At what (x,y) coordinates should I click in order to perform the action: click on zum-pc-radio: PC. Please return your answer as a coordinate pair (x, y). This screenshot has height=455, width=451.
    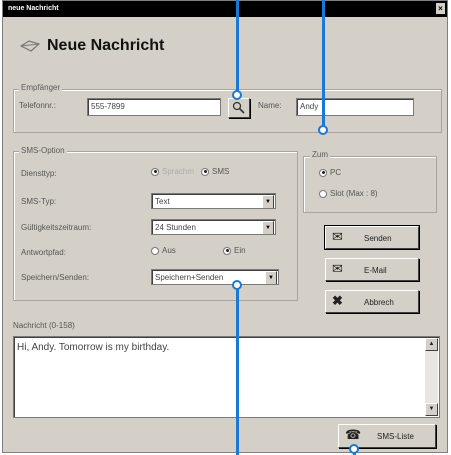
    Looking at the image, I should click on (330, 172).